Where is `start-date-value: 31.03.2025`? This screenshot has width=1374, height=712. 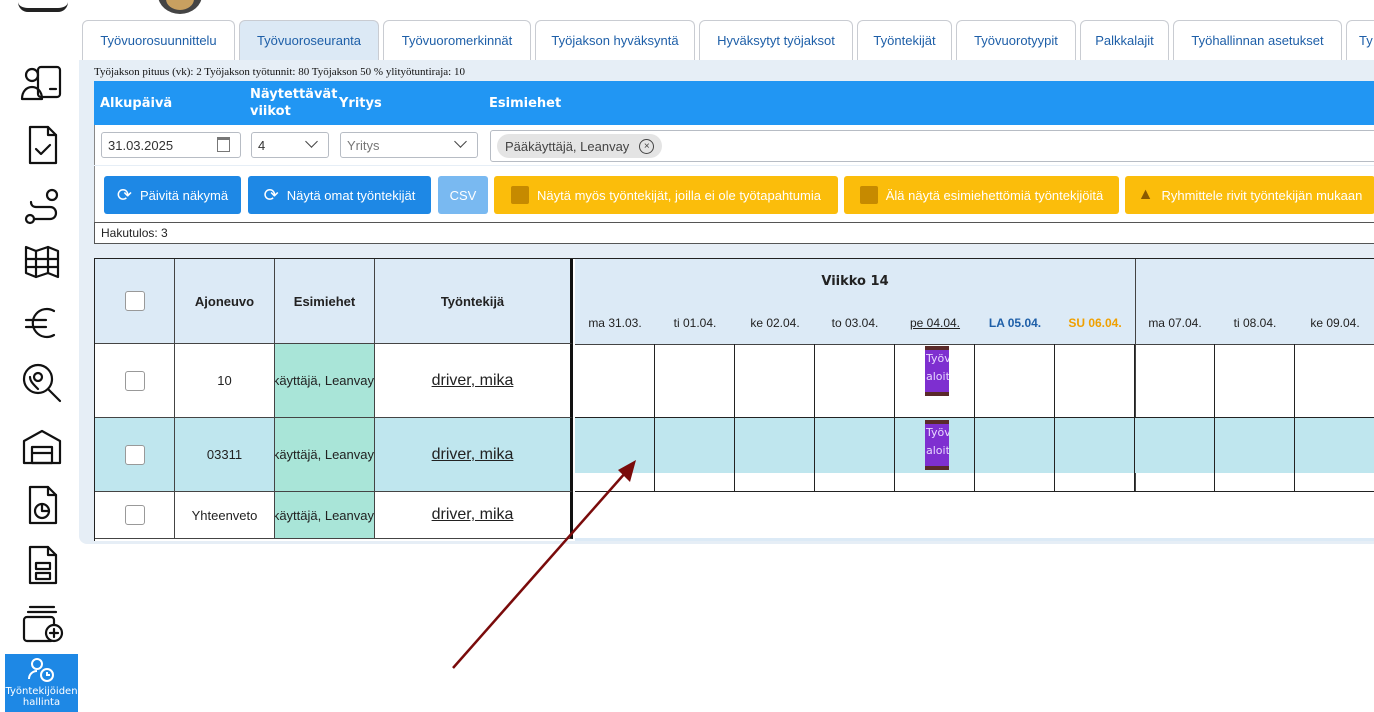
start-date-value: 31.03.2025 is located at coordinates (141, 145).